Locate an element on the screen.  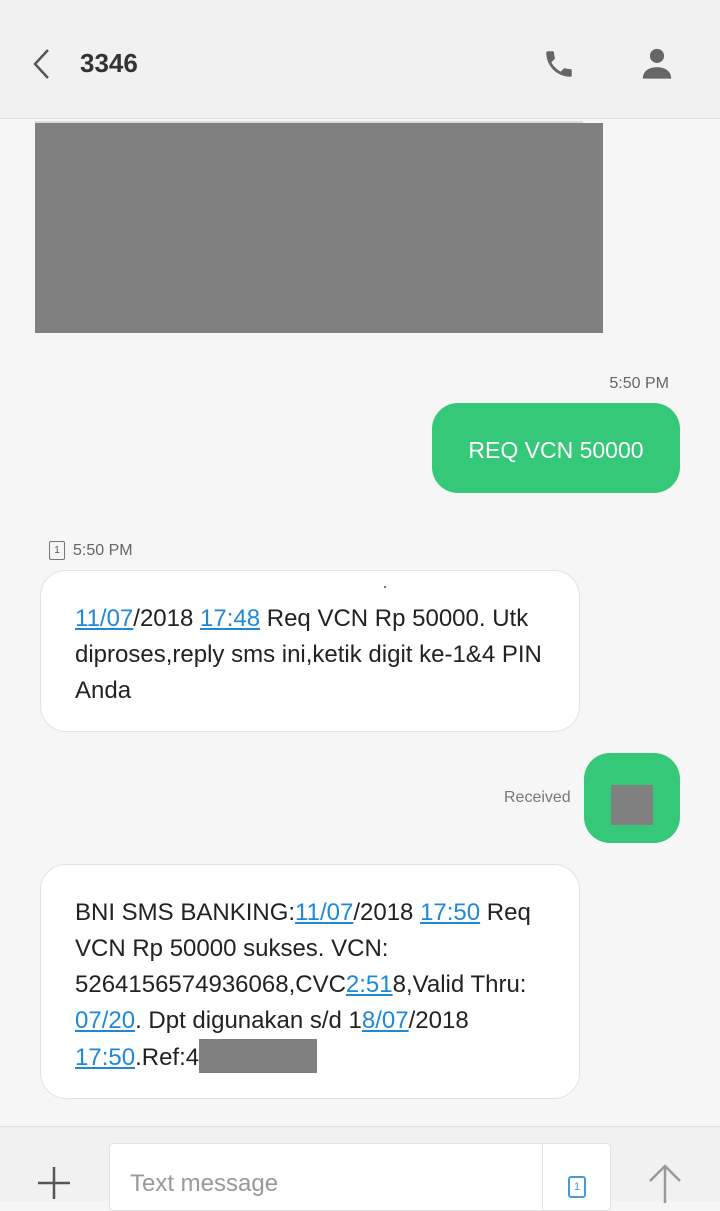
send-arrow-icon is located at coordinates (665, 1183).